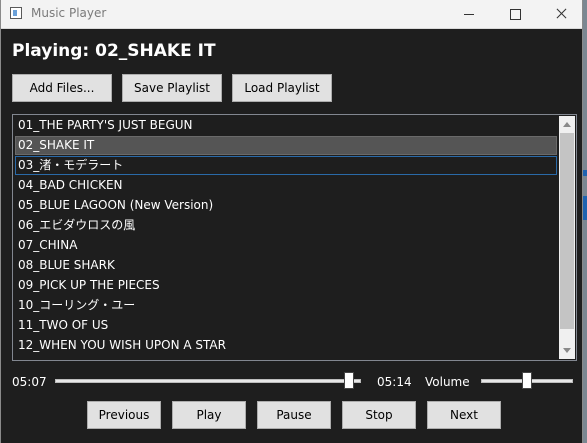 This screenshot has height=443, width=587. Describe the element at coordinates (464, 415) in the screenshot. I see `next-button: Next` at that location.